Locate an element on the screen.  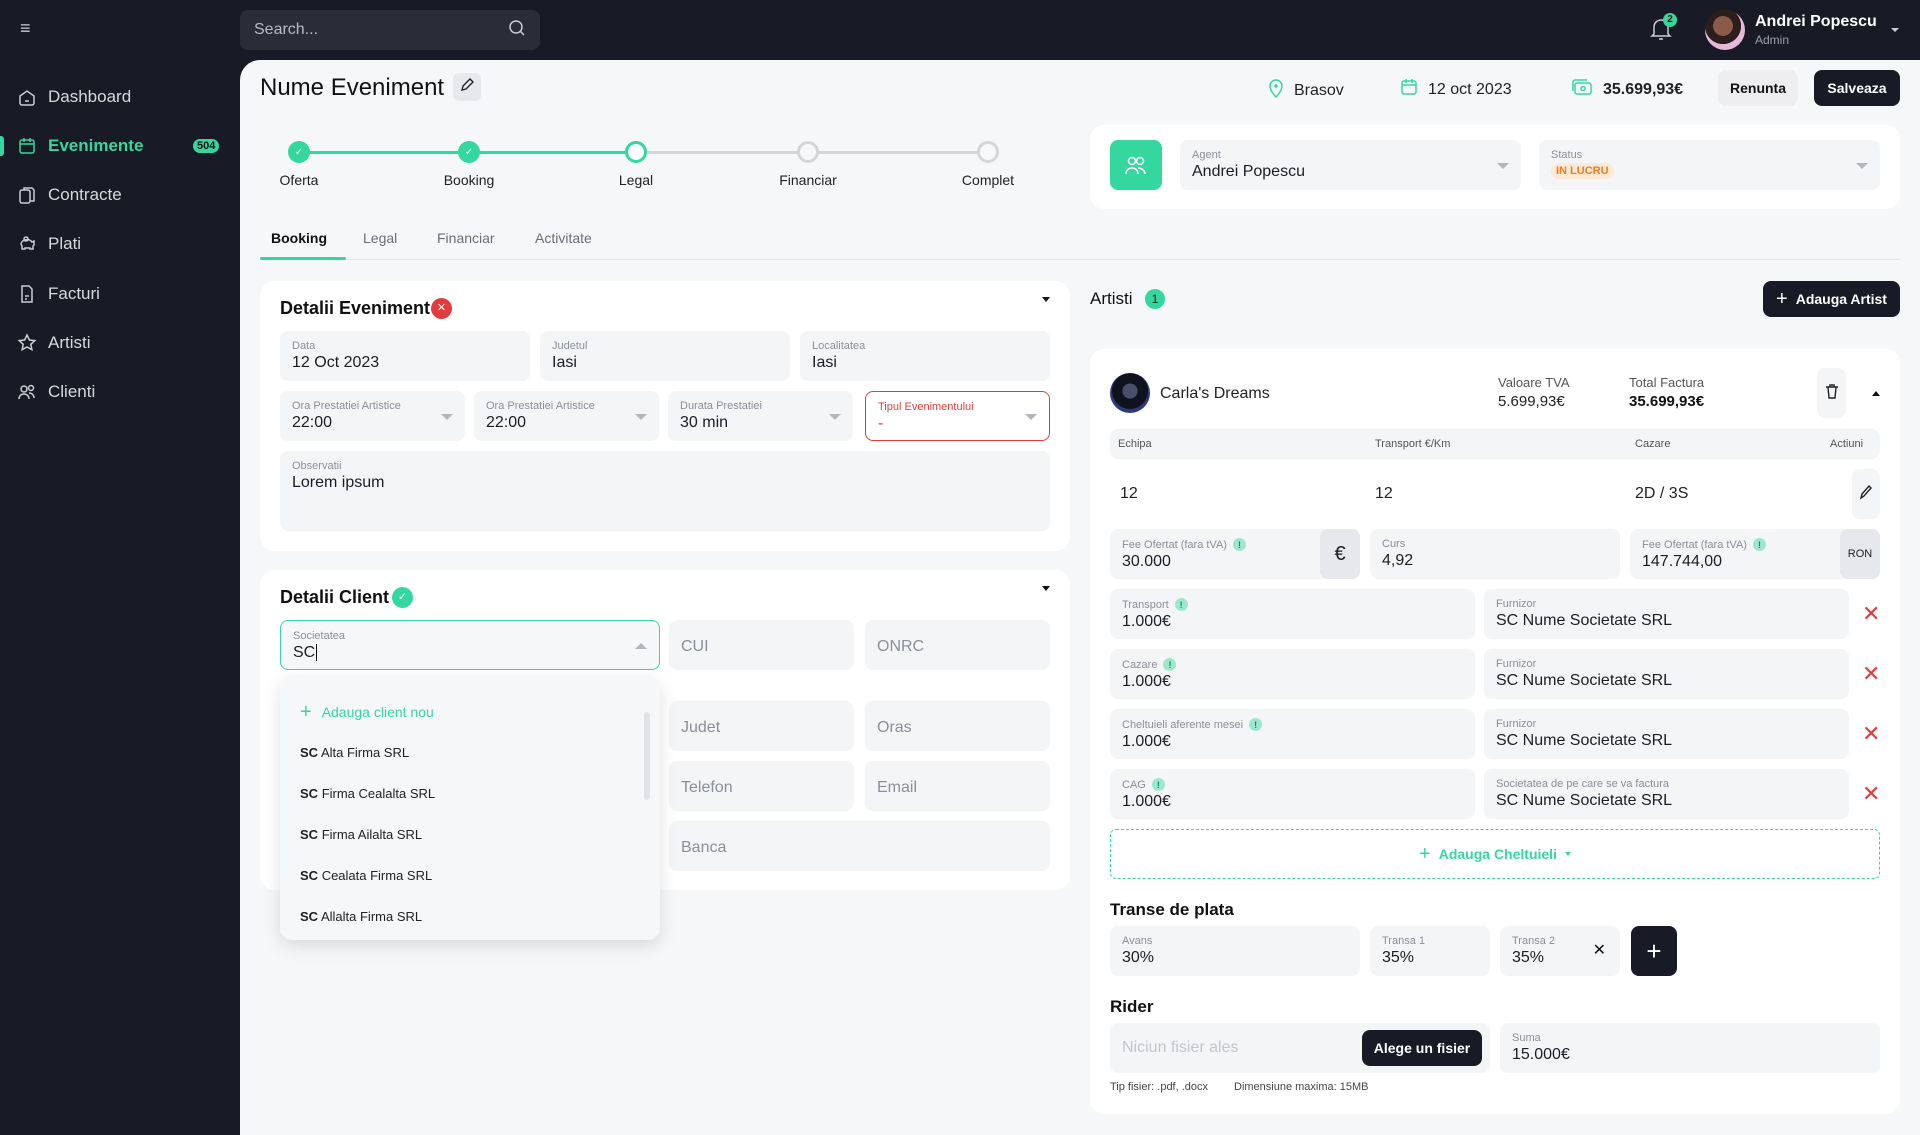
avans-field: Avans 30% is located at coordinates (1235, 951).